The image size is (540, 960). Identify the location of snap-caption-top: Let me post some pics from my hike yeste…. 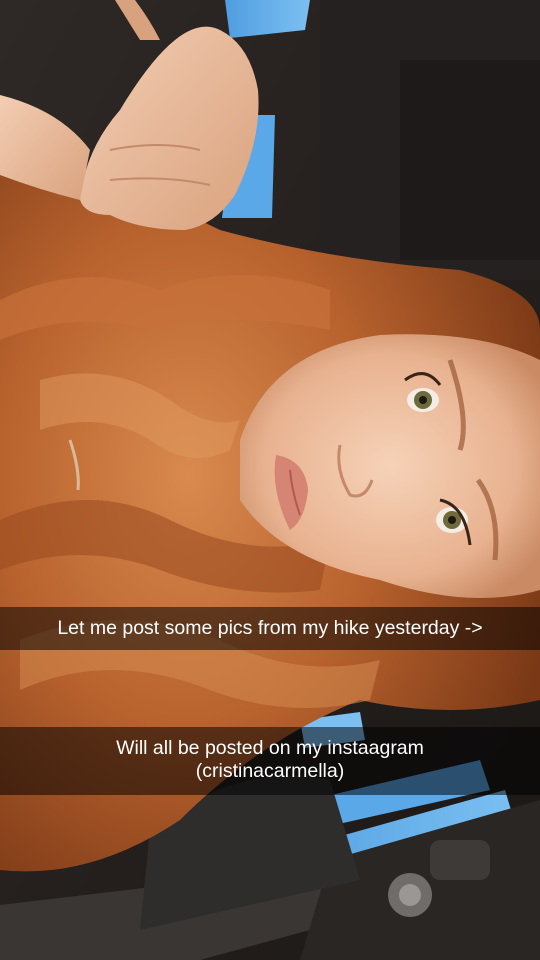
(270, 628).